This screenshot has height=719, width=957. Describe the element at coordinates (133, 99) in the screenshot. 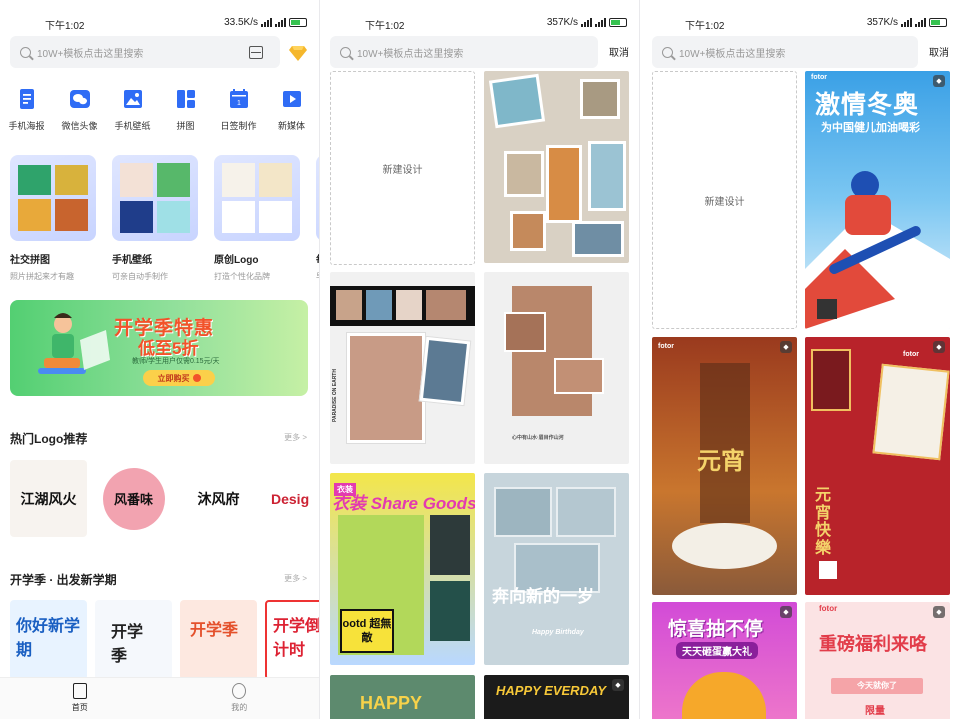

I see `wallpaper-icon` at that location.